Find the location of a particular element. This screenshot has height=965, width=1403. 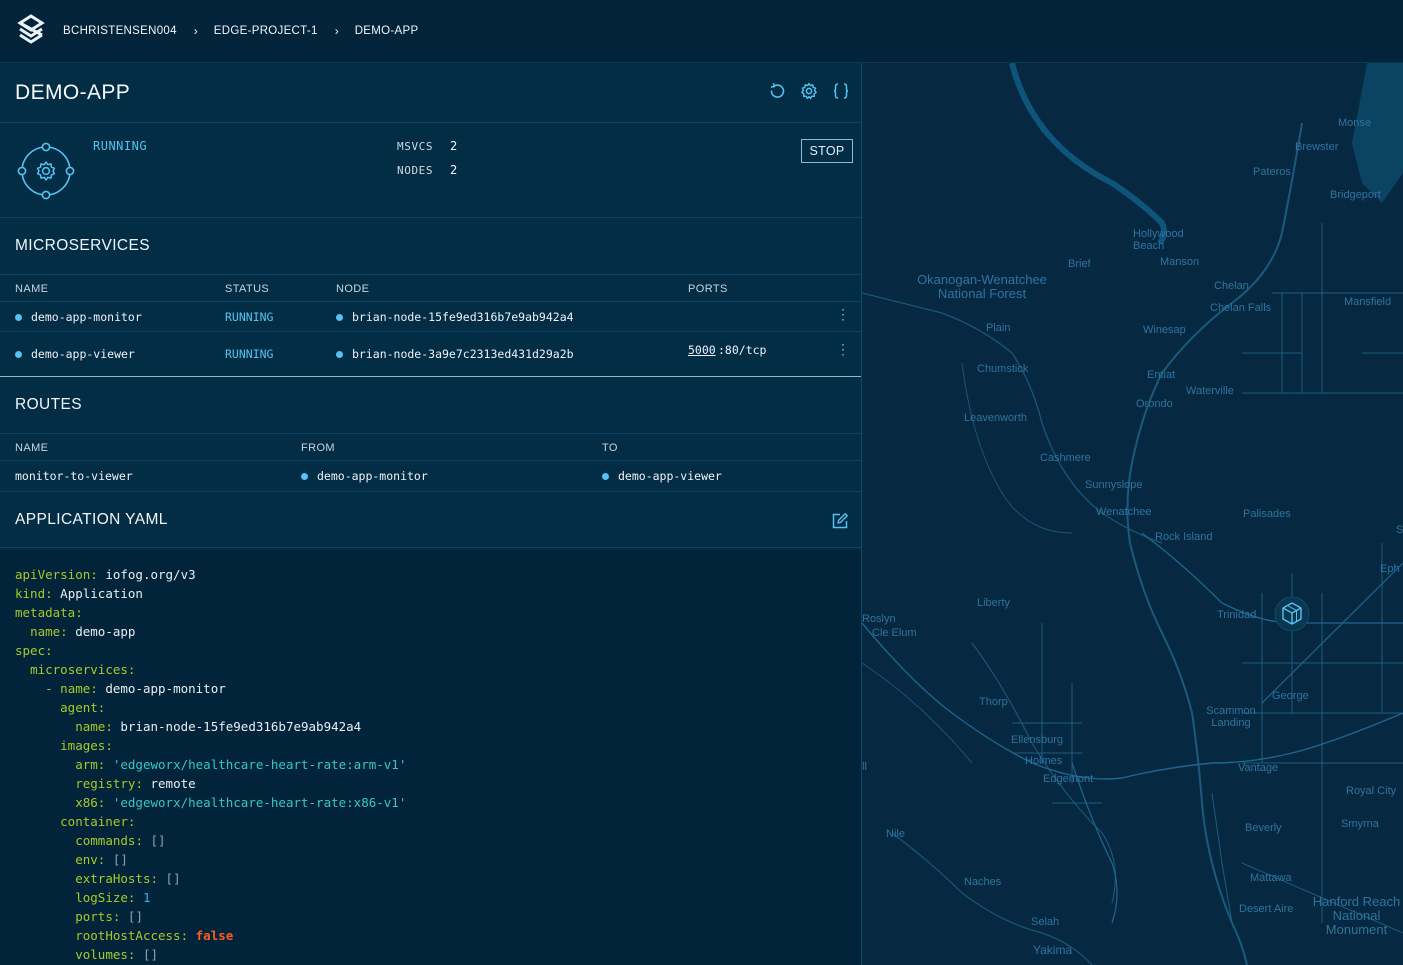

microservice-node: brian-node-3a9e7c2313ed431d29a2b is located at coordinates (463, 354).